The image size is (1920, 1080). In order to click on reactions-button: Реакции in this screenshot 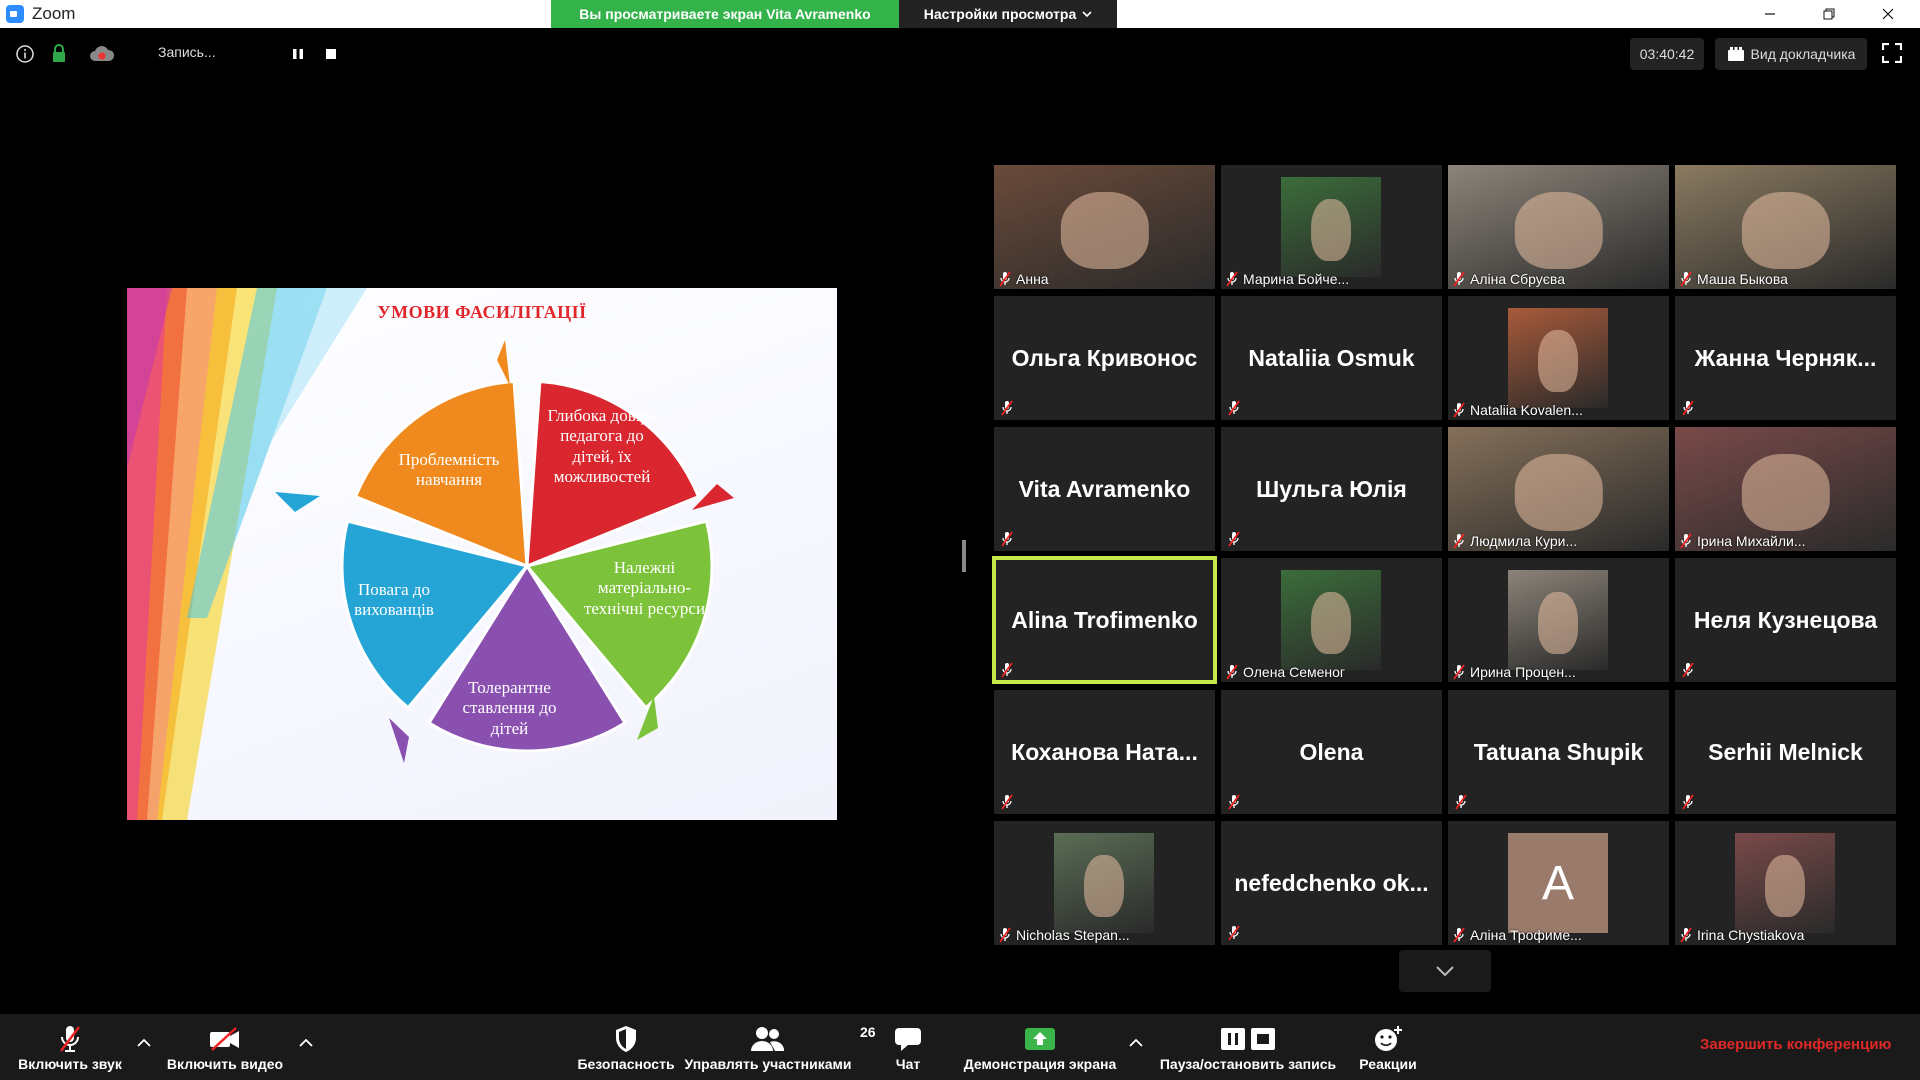, I will do `click(1388, 1047)`.